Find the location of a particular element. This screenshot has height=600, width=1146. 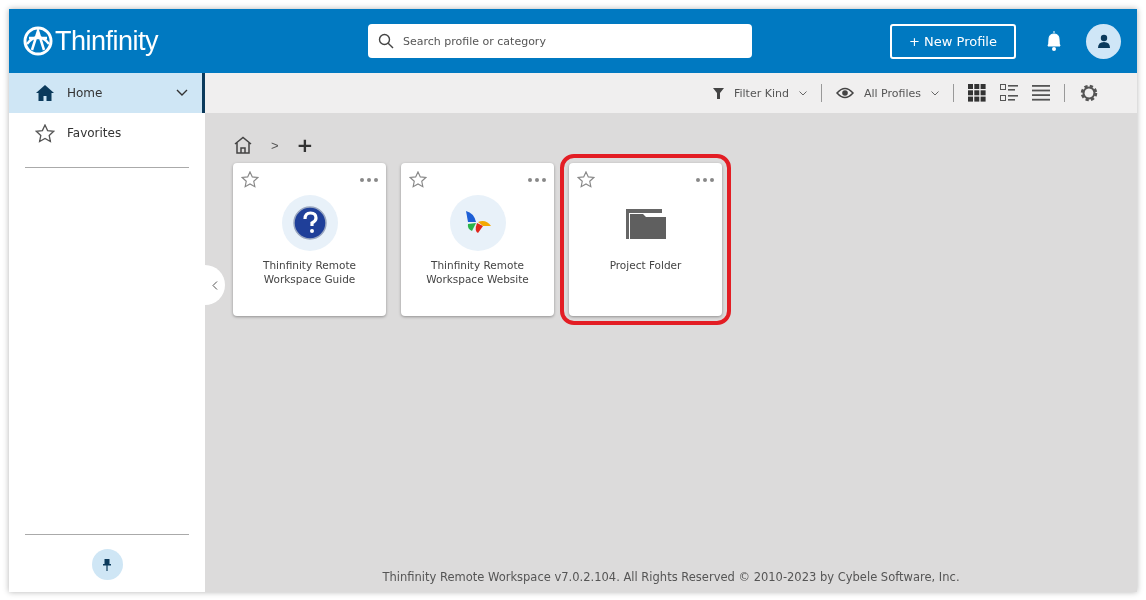

sidebar-item: Favorites is located at coordinates (107, 133).